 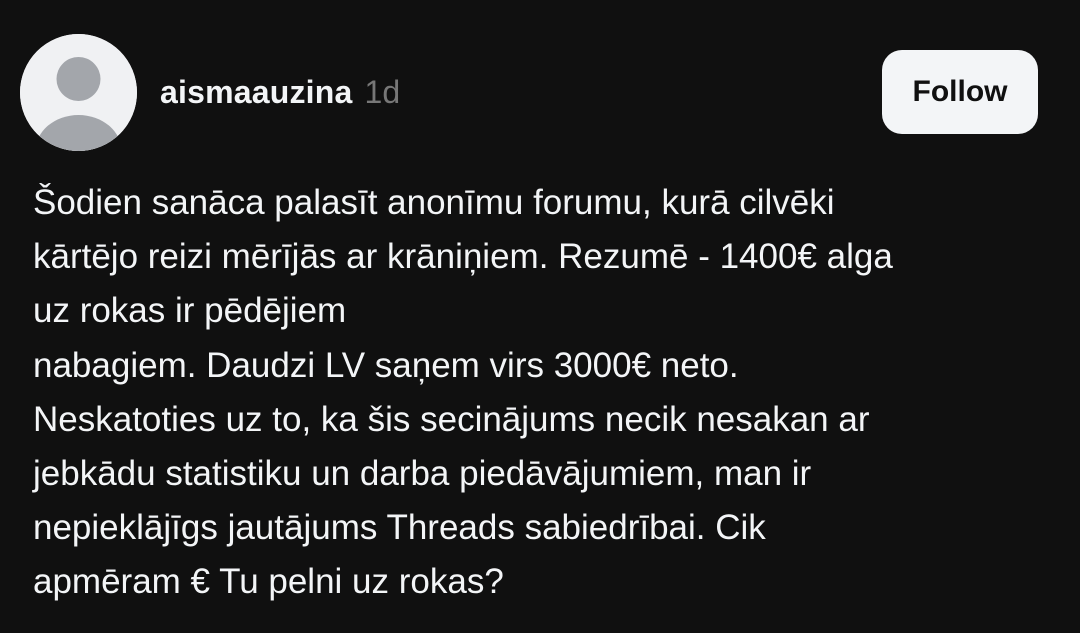 I want to click on post-header: aismaauzina 1d, so click(x=280, y=92).